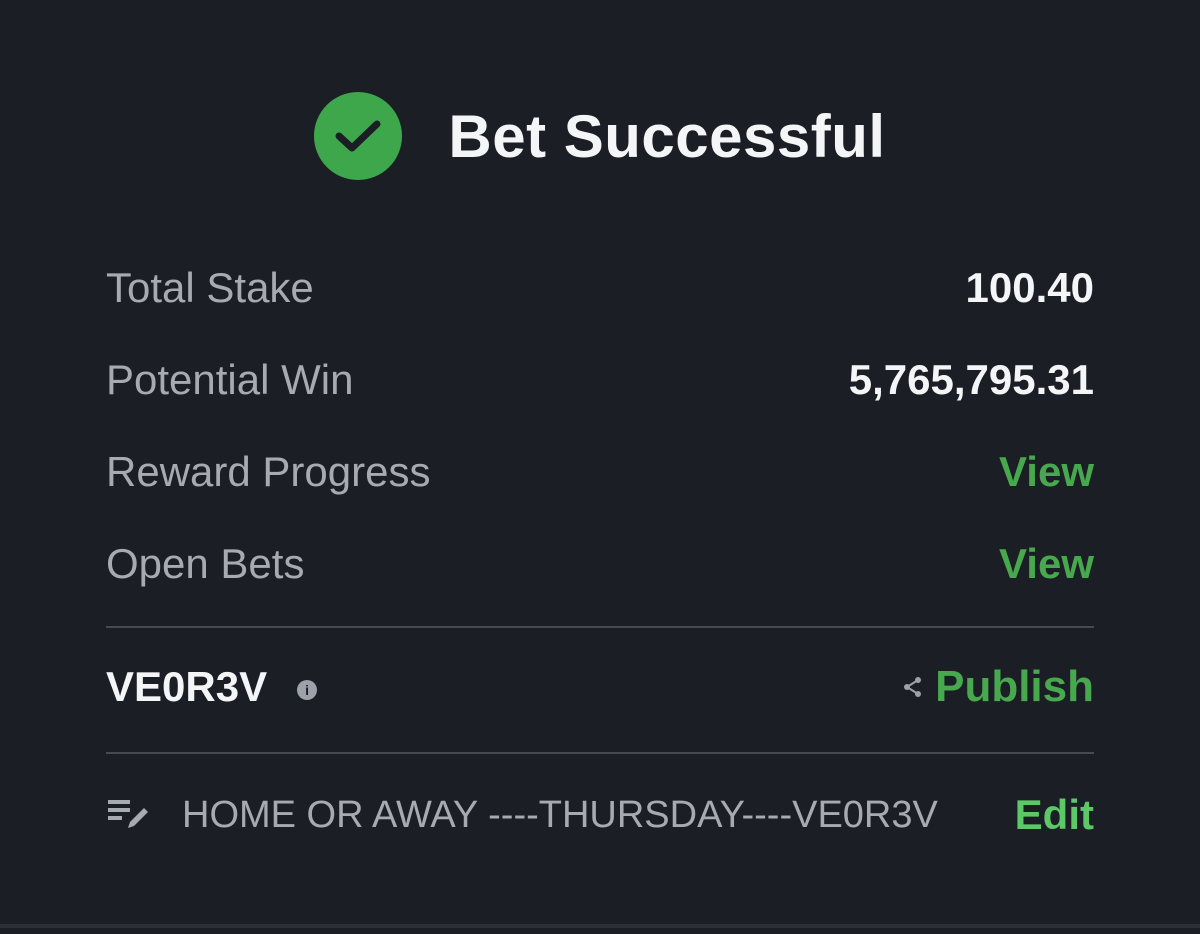 This screenshot has width=1200, height=934. I want to click on bet-name-group: HOME OR AWAY ----THURSDAY----VE0R3V, so click(522, 815).